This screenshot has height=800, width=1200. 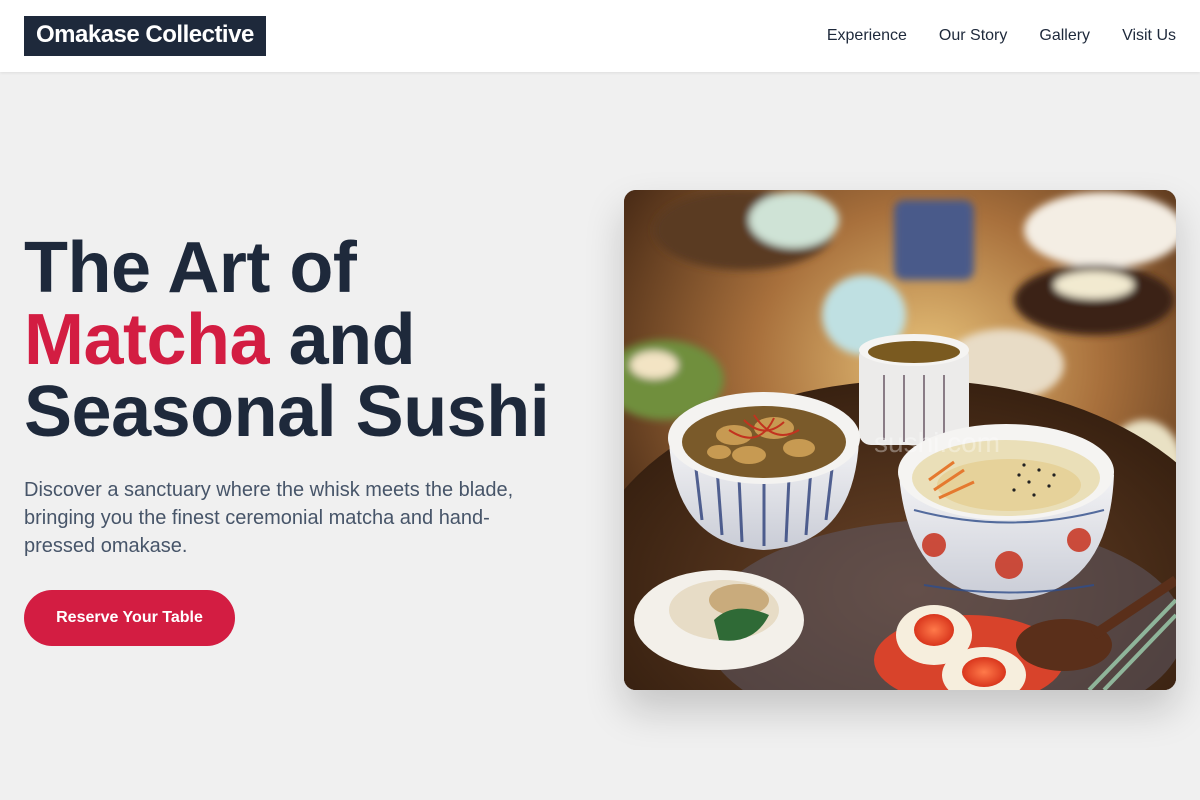 What do you see at coordinates (719, 620) in the screenshot?
I see `side-dish-bowl` at bounding box center [719, 620].